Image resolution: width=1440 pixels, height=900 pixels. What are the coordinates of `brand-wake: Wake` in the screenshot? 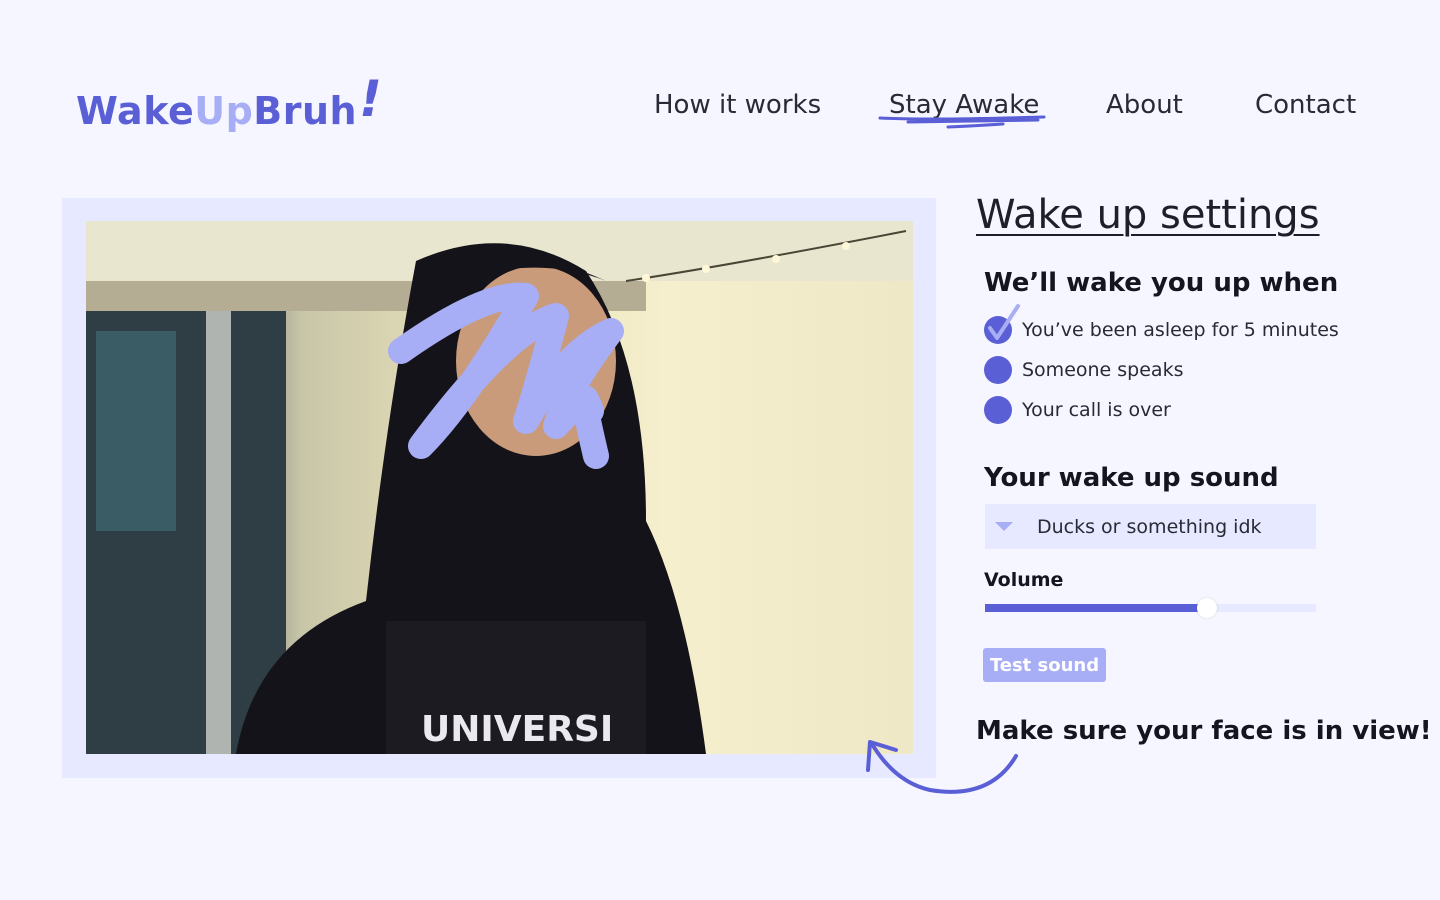 It's located at (135, 111).